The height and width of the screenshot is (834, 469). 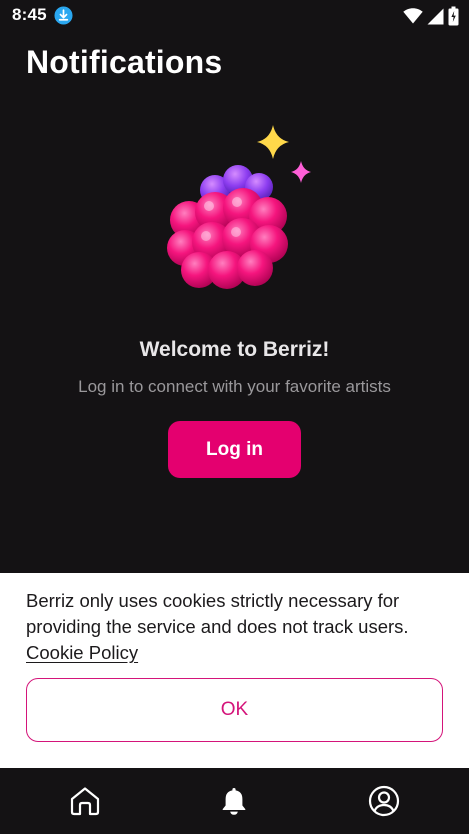 I want to click on signal-icon, so click(x=435, y=16).